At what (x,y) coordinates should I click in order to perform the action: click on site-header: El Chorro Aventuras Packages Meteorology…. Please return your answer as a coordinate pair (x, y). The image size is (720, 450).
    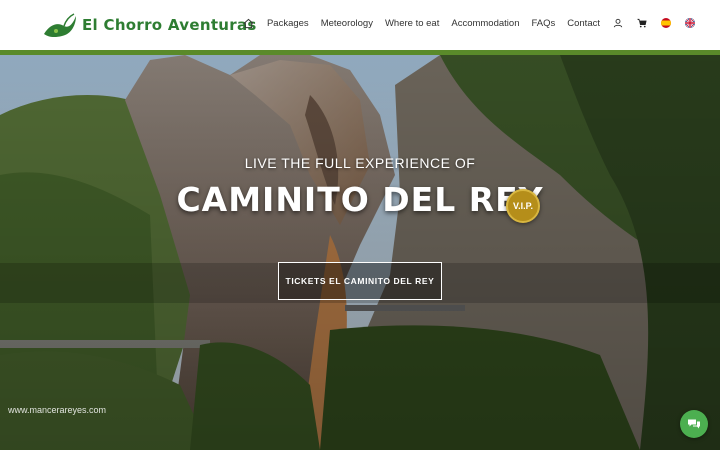
    Looking at the image, I should click on (360, 25).